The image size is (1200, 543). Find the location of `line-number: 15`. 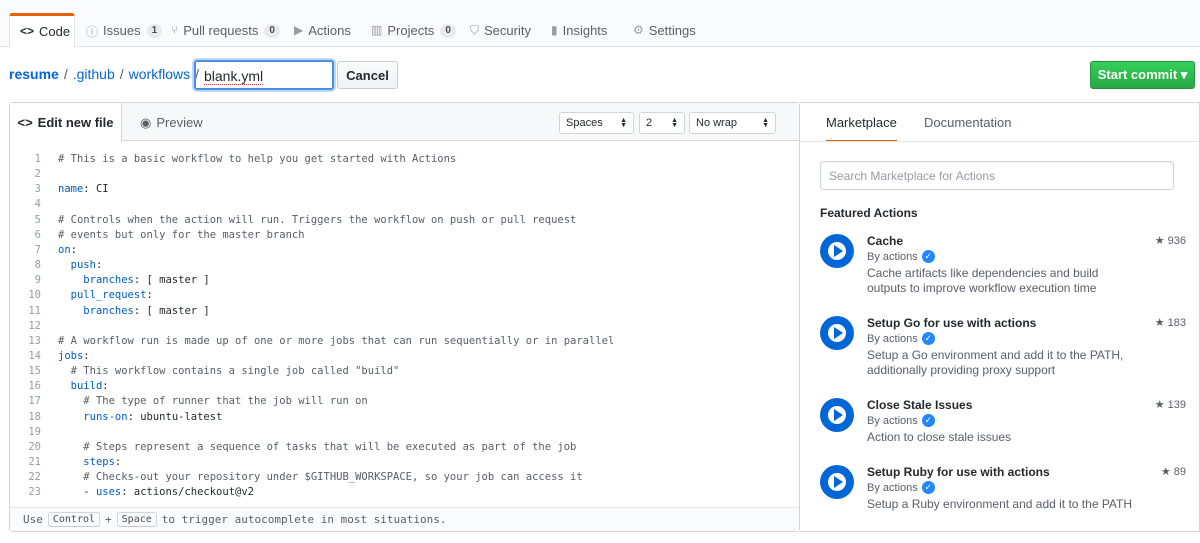

line-number: 15 is located at coordinates (34, 371).